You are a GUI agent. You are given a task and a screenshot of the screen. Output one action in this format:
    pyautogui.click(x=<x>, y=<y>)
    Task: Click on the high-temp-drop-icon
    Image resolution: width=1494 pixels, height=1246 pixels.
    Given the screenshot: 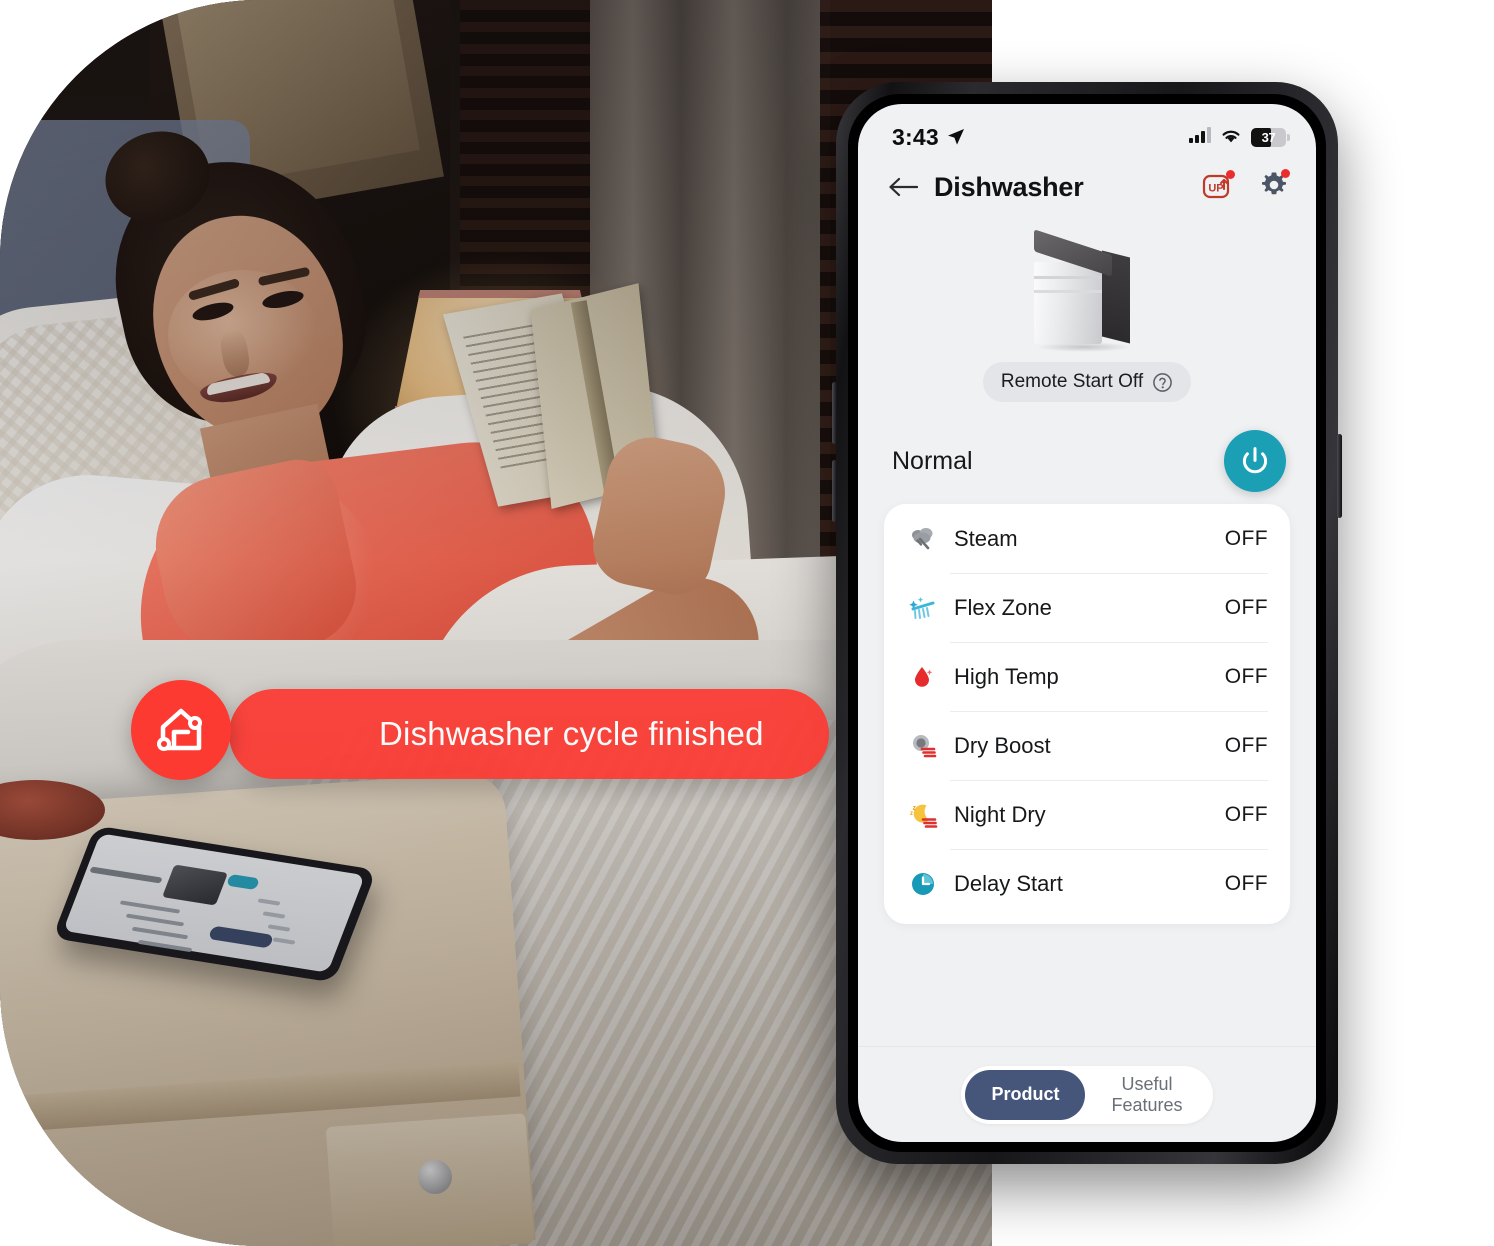 What is the action you would take?
    pyautogui.click(x=923, y=677)
    